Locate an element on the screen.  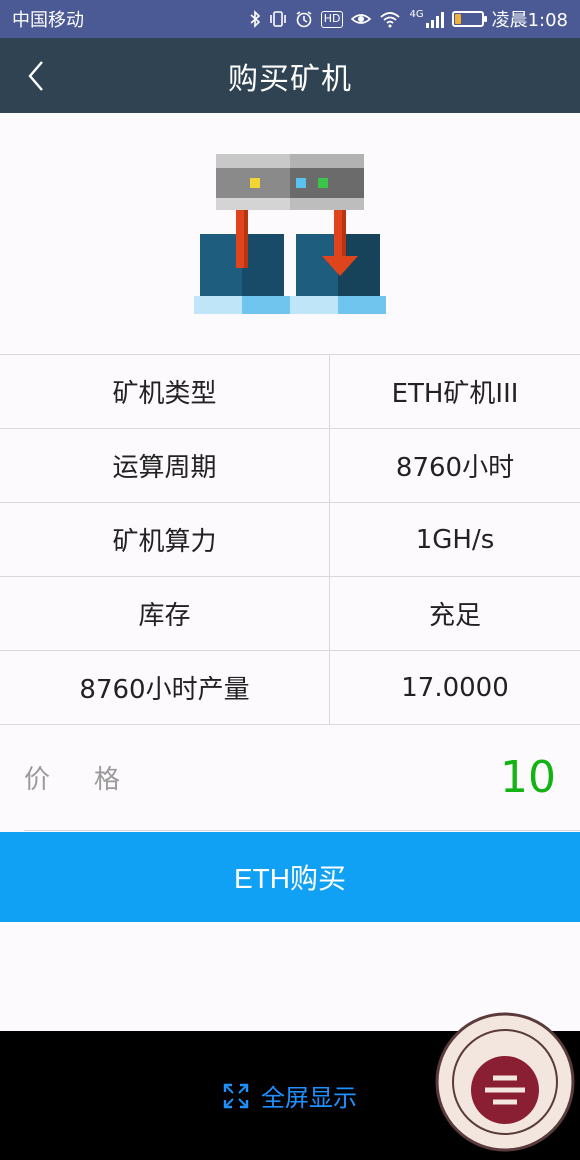
spec-value: 17.0000 is located at coordinates (455, 687).